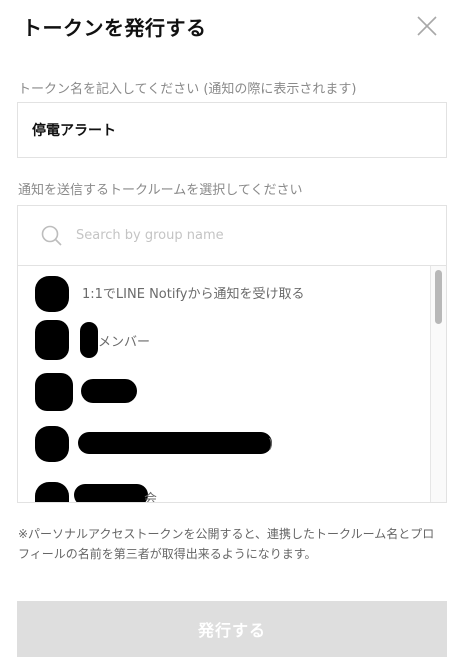  I want to click on room-item-notify: 1:1でLINE Notifyから通知を受け取る, so click(223, 292).